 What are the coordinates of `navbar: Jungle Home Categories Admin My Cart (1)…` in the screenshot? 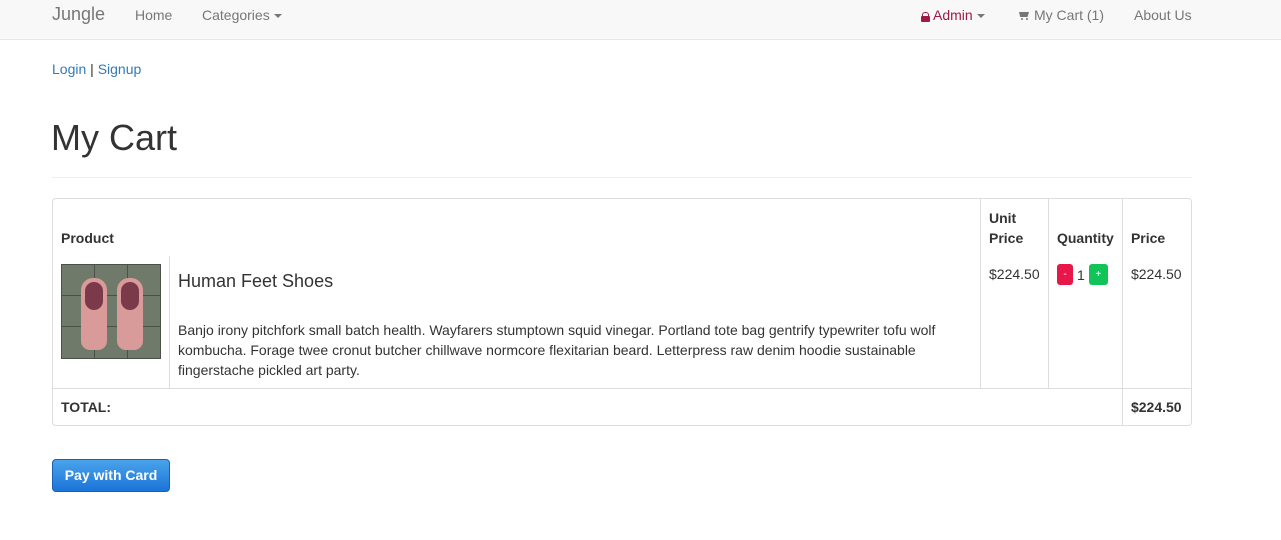 It's located at (640, 20).